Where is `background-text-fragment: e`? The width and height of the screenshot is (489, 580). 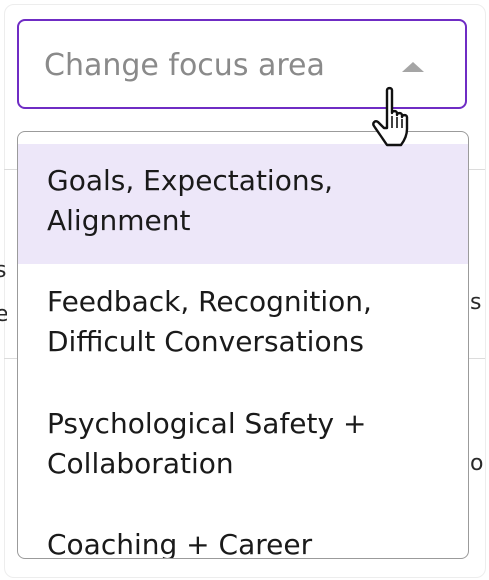
background-text-fragment: e is located at coordinates (3, 315).